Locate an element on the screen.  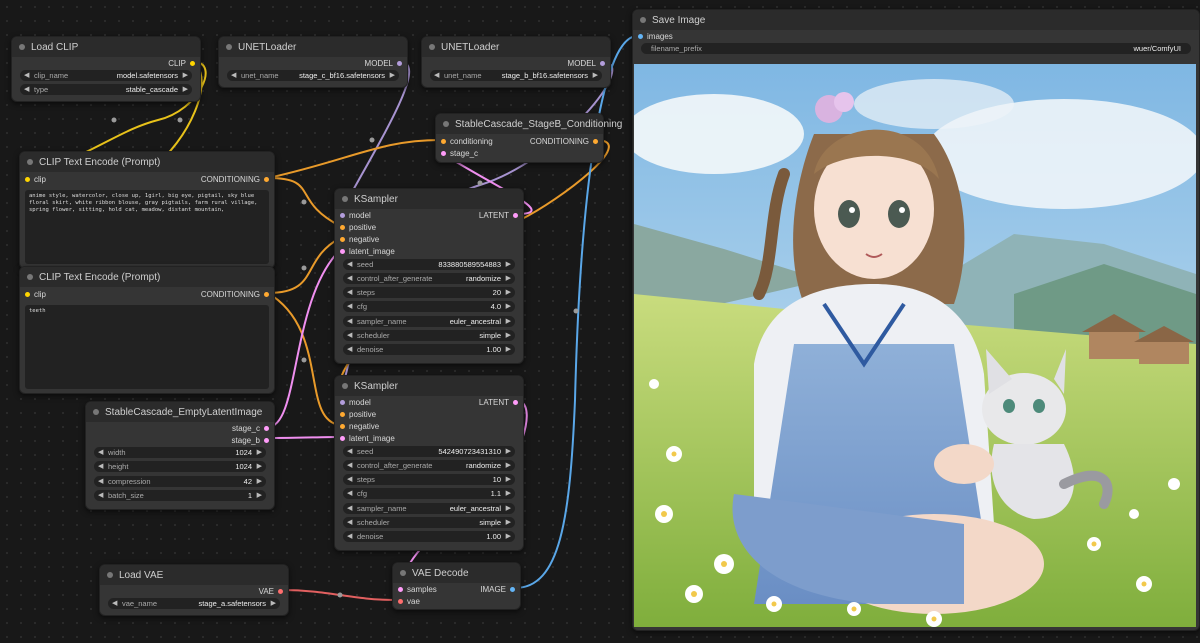
positive-input-socket-icon is located at coordinates (342, 414).